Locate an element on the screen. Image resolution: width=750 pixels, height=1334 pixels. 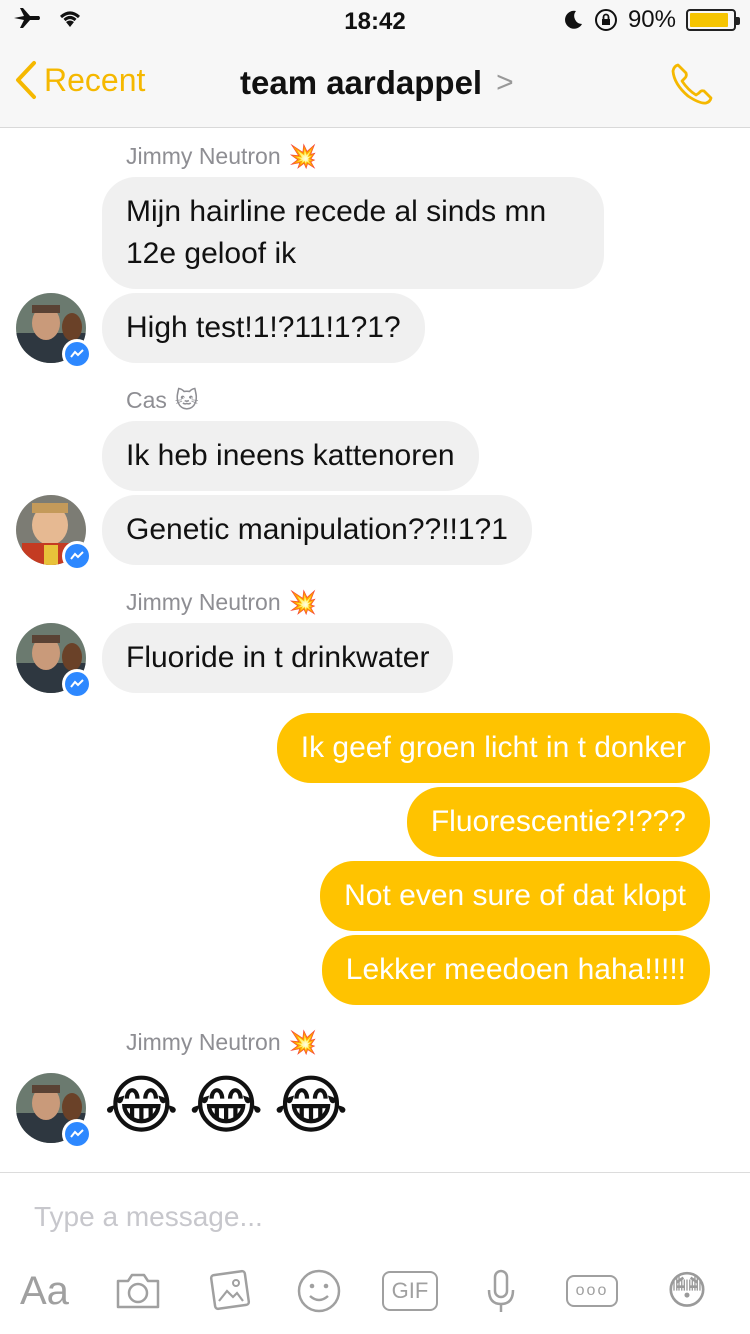
outgoing-message-bubble: Lekker meedoen haha!!!!! is located at coordinates (515, 970).